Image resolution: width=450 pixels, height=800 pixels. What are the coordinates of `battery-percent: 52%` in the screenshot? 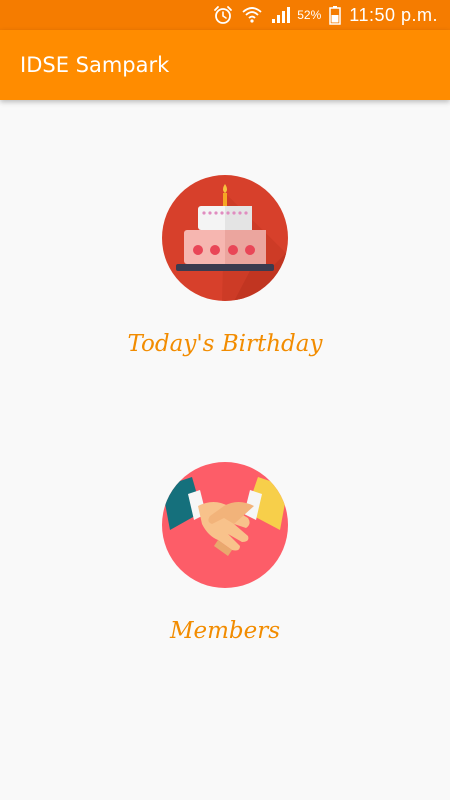 It's located at (309, 15).